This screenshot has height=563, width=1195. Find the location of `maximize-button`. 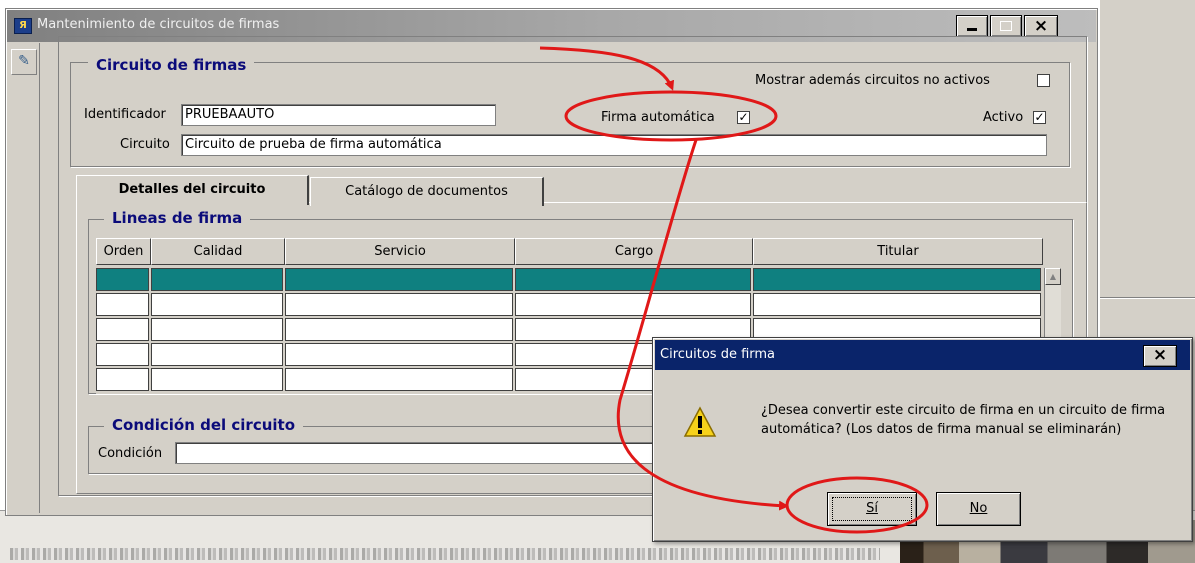

maximize-button is located at coordinates (1006, 26).